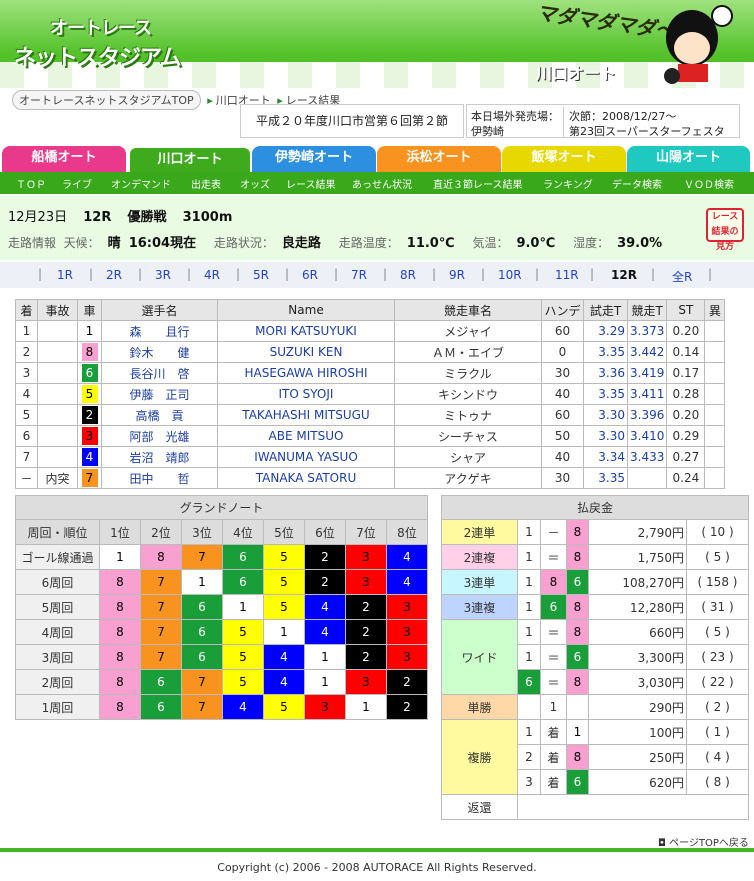 The width and height of the screenshot is (754, 881). Describe the element at coordinates (57, 682) in the screenshot. I see `lap-label: 2周回` at that location.